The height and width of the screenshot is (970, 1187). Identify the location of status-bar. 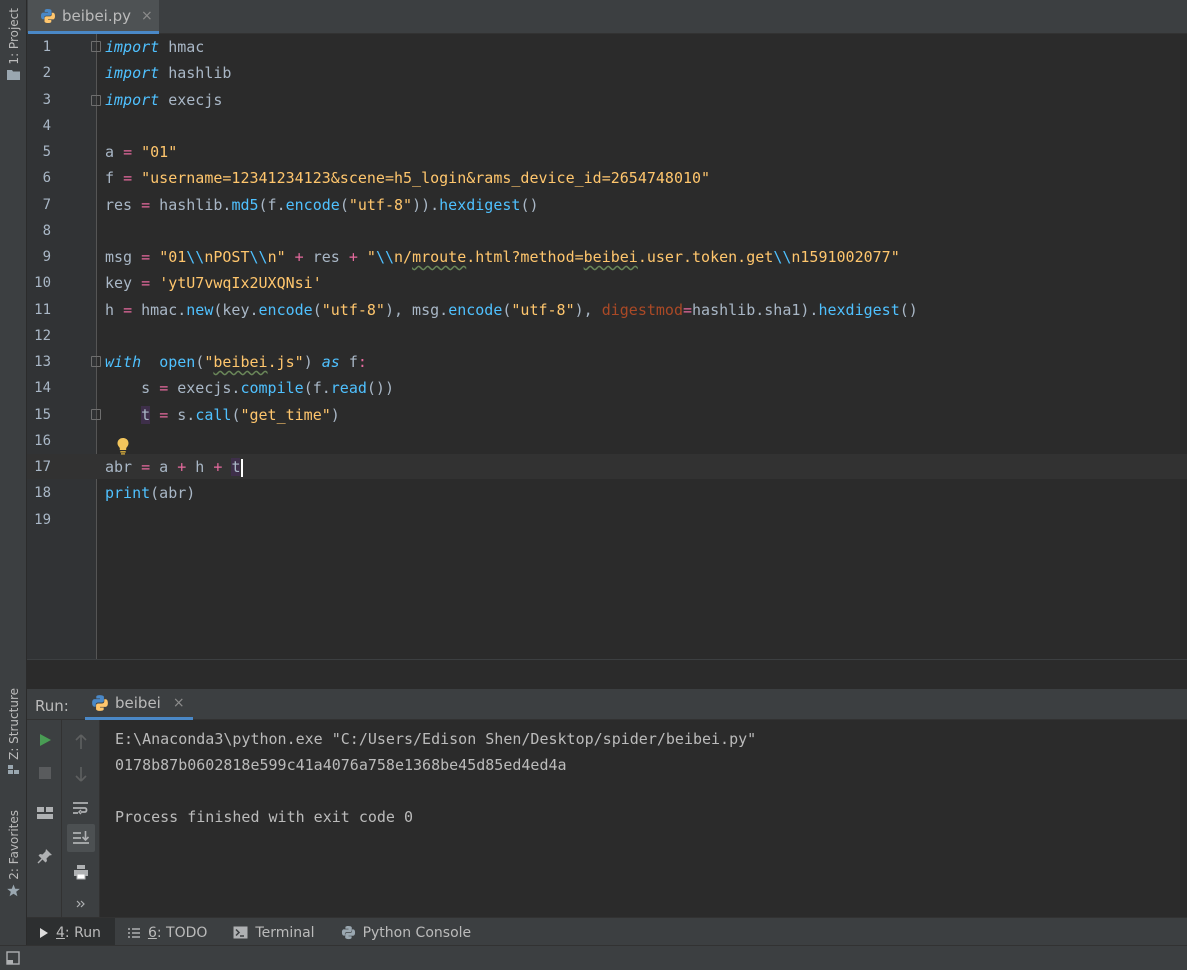
(593, 957).